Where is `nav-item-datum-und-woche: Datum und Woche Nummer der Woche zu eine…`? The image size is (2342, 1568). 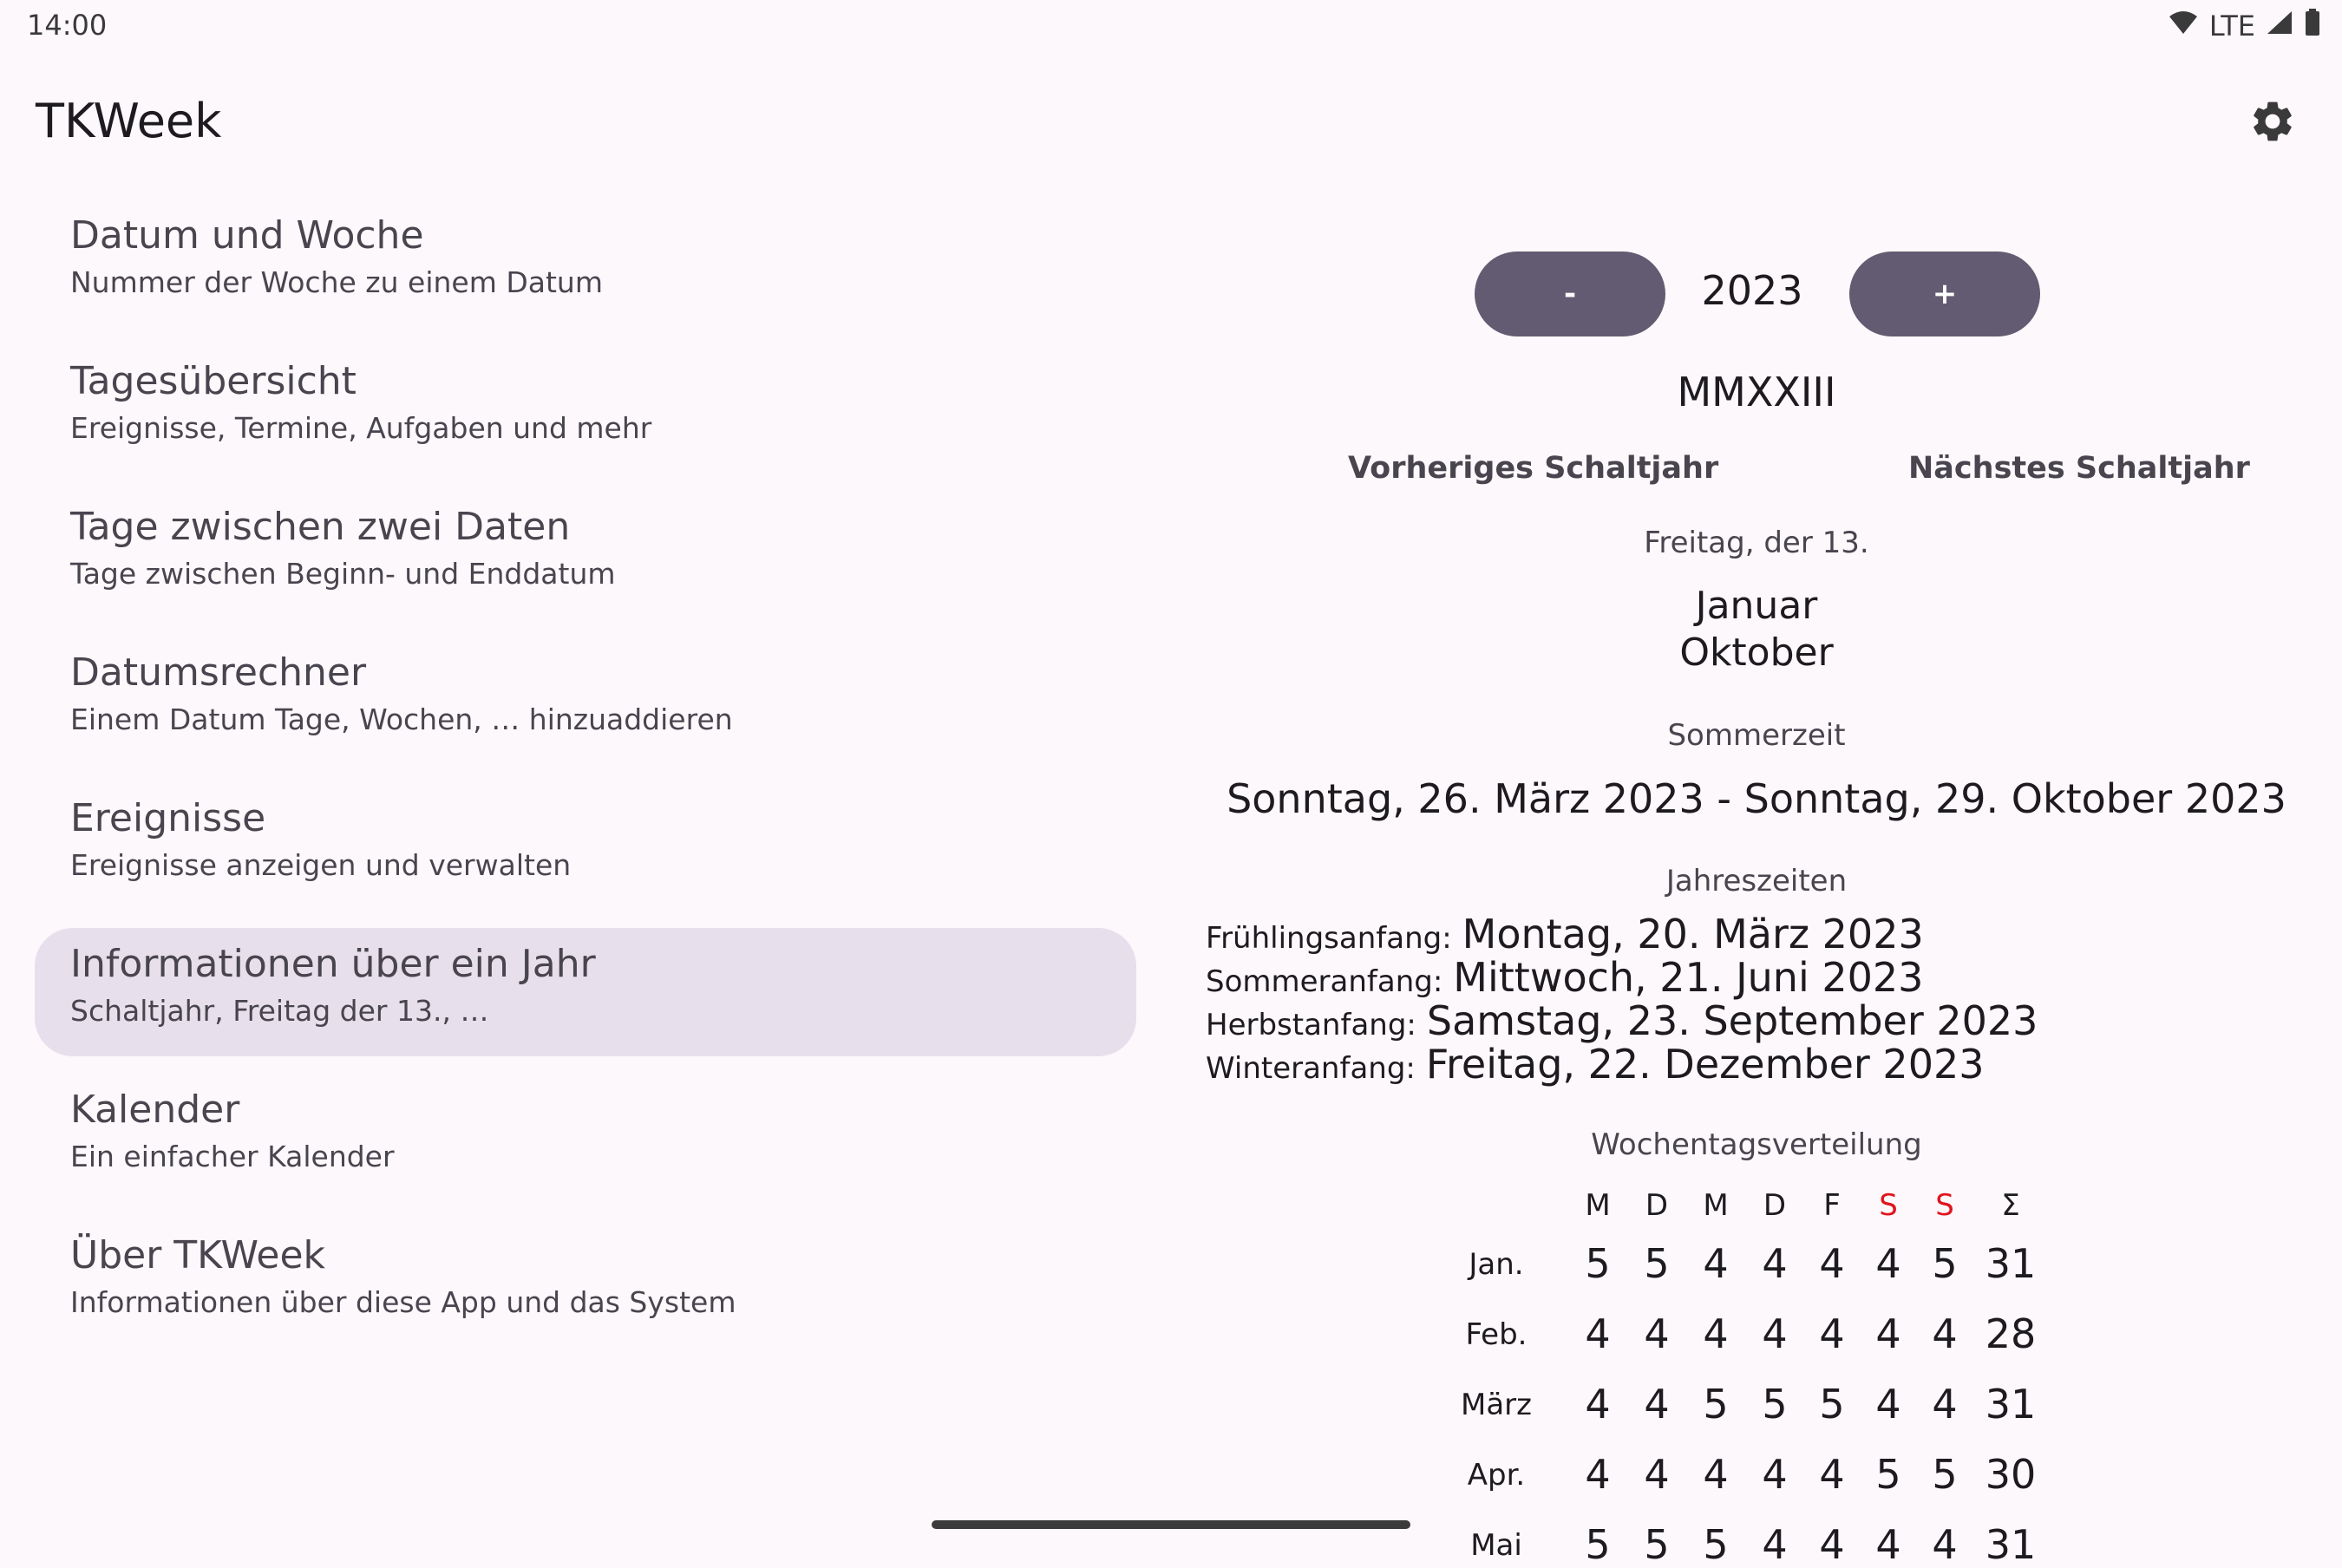
nav-item-datum-und-woche: Datum und Woche Nummer der Woche zu eine… is located at coordinates (586, 264).